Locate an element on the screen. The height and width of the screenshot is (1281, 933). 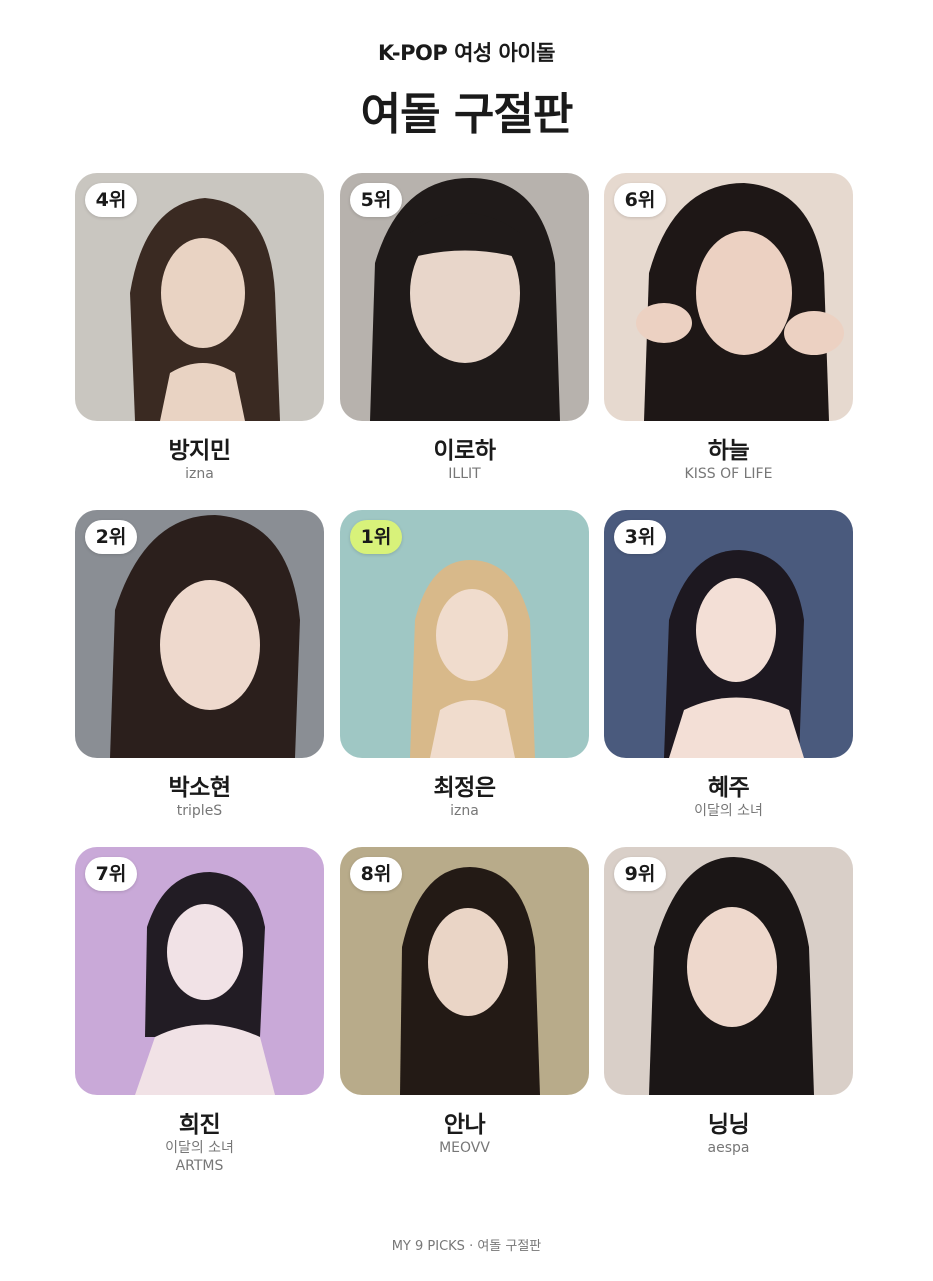
idol-group: MEOVV is located at coordinates (464, 1148).